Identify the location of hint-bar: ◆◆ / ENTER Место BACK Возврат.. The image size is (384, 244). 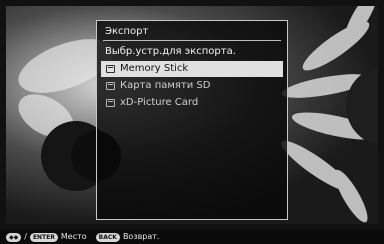
(192, 237).